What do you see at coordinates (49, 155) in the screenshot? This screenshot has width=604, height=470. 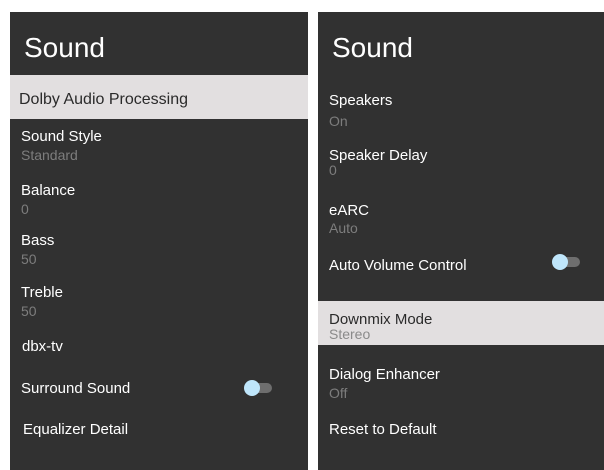 I see `menu-item-value: Standard` at bounding box center [49, 155].